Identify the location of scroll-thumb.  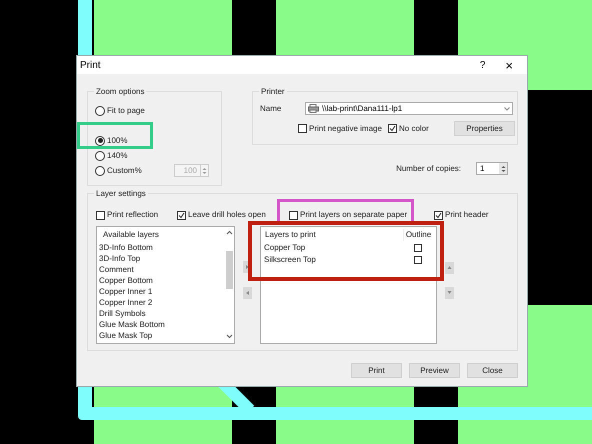
(229, 270).